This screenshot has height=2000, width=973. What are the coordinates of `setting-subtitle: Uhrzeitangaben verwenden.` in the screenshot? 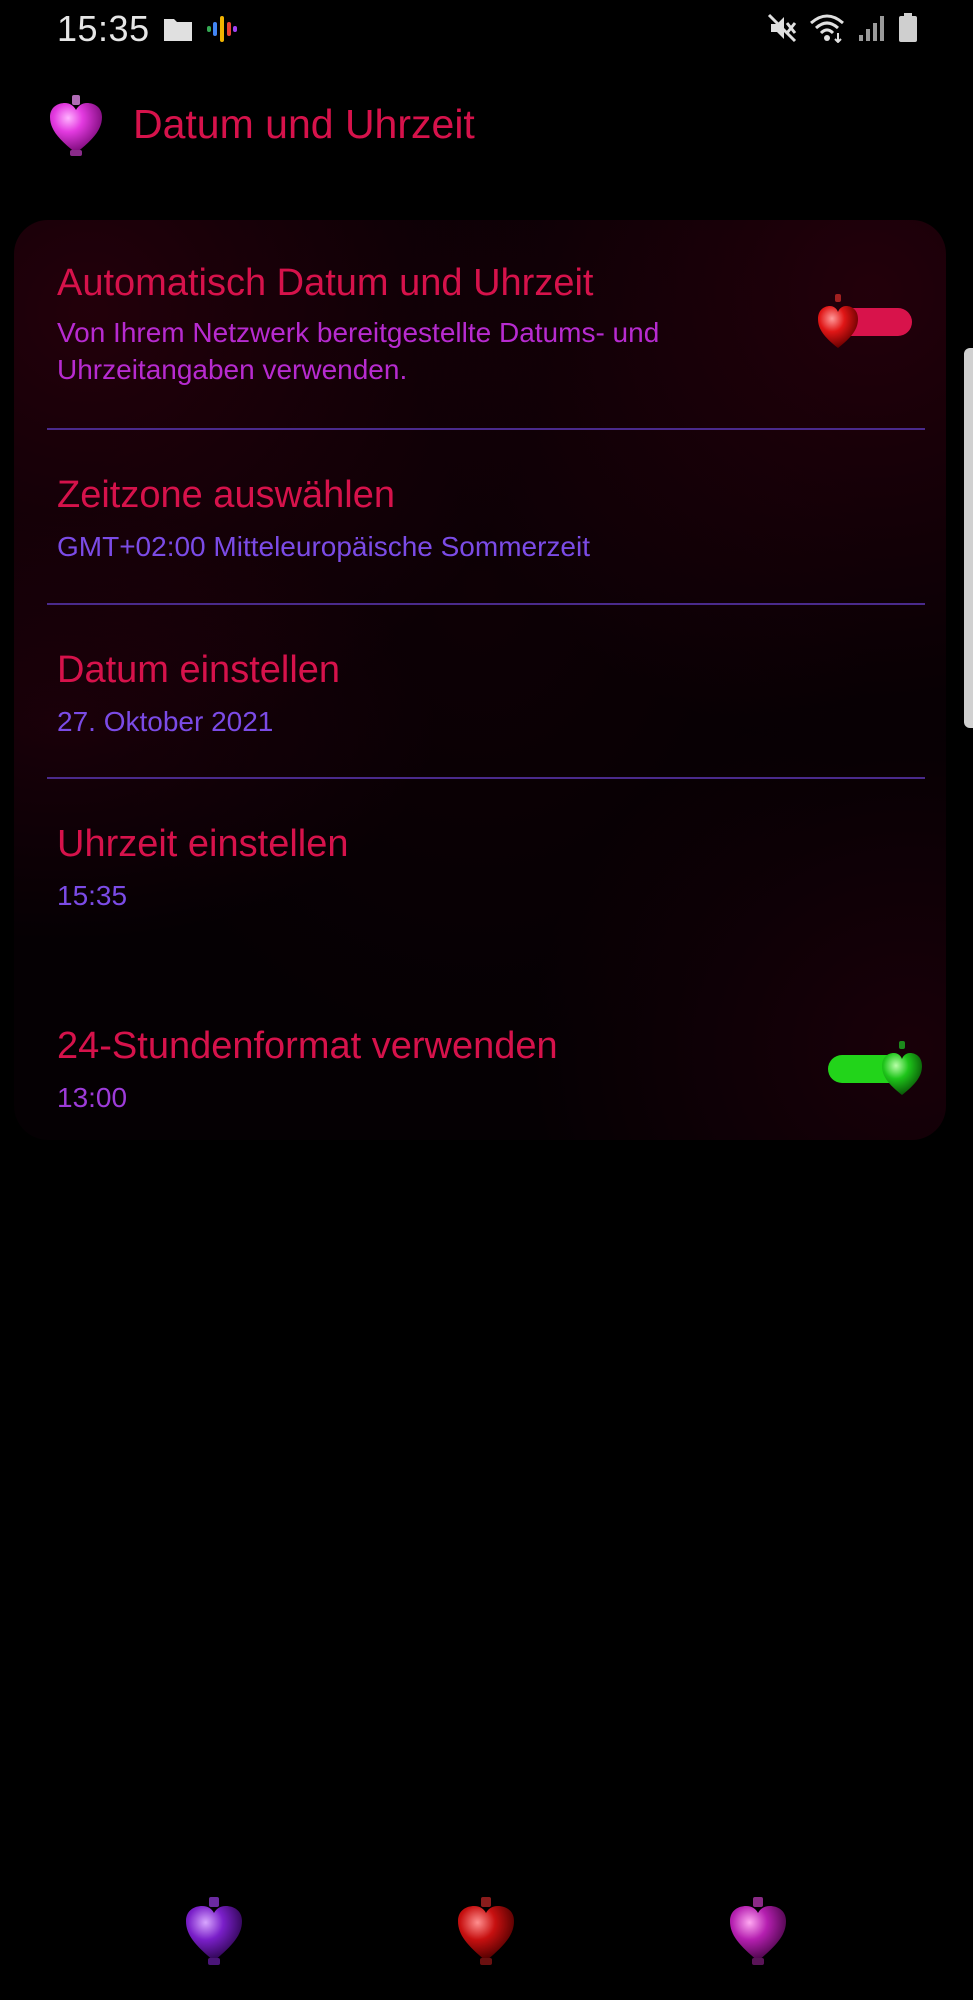 It's located at (232, 369).